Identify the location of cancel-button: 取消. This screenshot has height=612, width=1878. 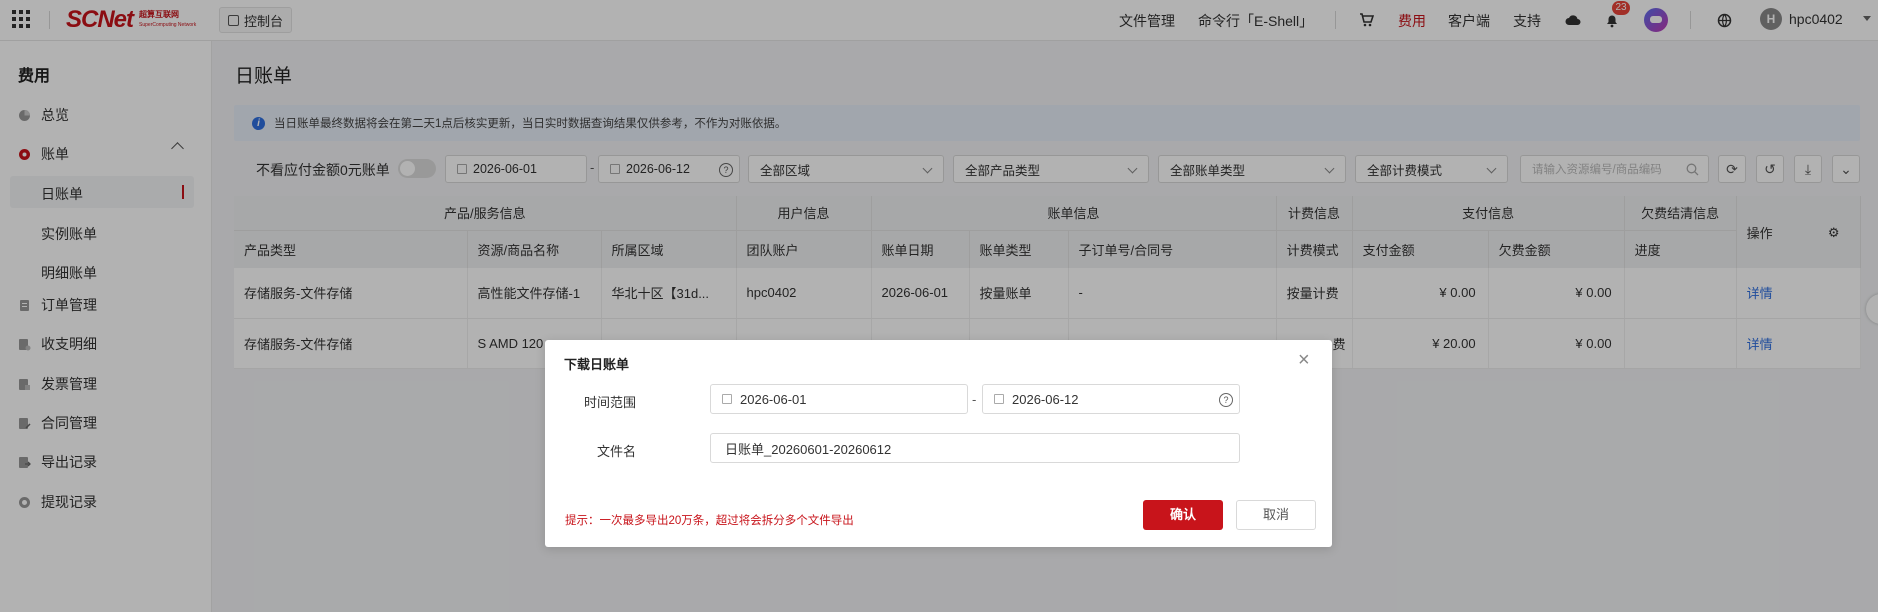
(1276, 515).